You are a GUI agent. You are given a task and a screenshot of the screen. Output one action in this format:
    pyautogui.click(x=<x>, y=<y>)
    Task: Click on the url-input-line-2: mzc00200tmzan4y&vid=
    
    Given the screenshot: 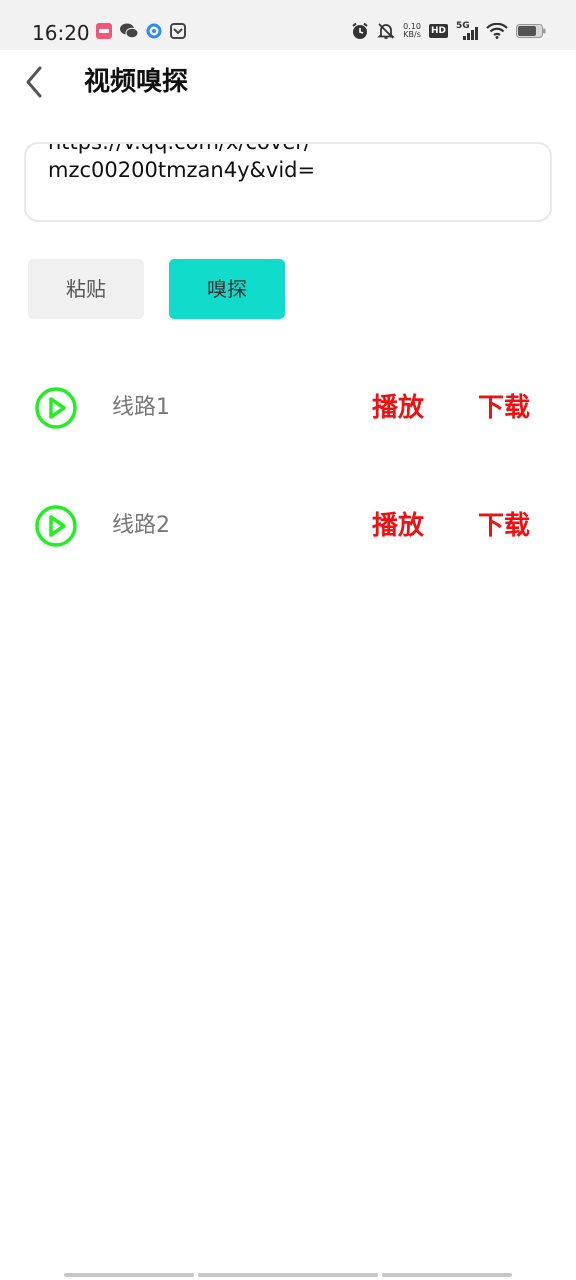 What is the action you would take?
    pyautogui.click(x=182, y=170)
    